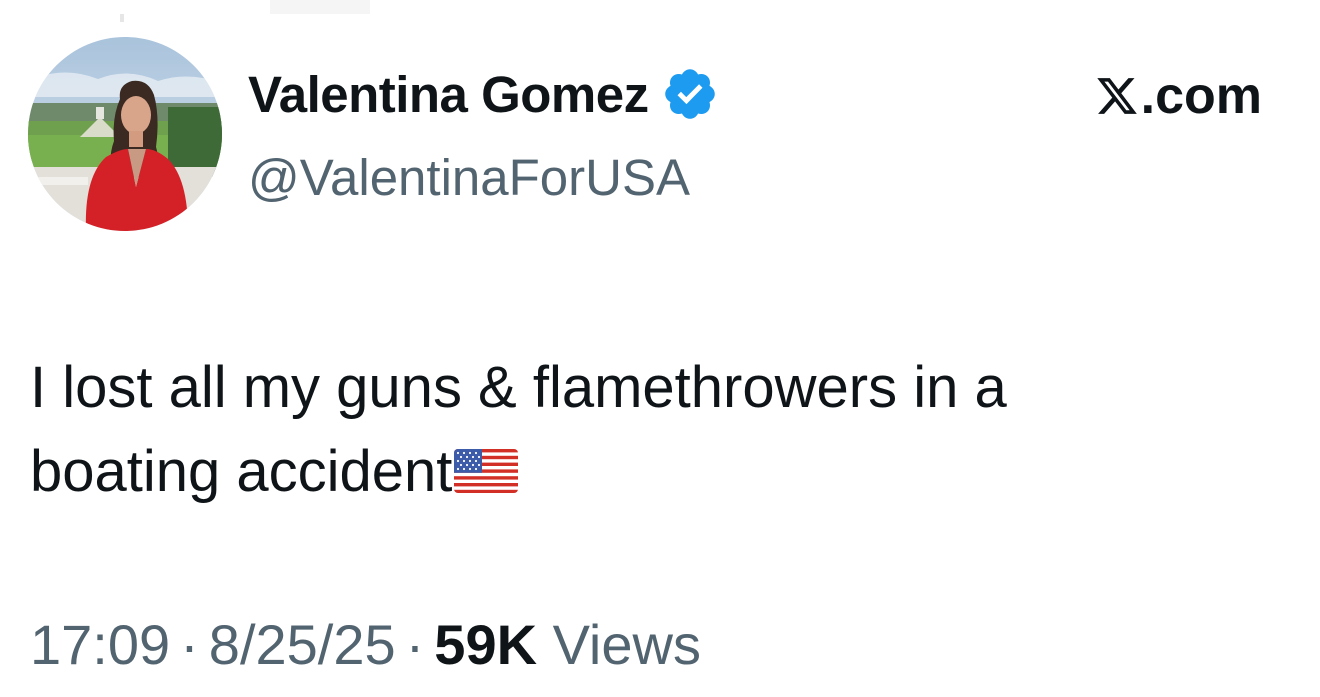 The height and width of the screenshot is (697, 1320). I want to click on avatar-photo, so click(125, 134).